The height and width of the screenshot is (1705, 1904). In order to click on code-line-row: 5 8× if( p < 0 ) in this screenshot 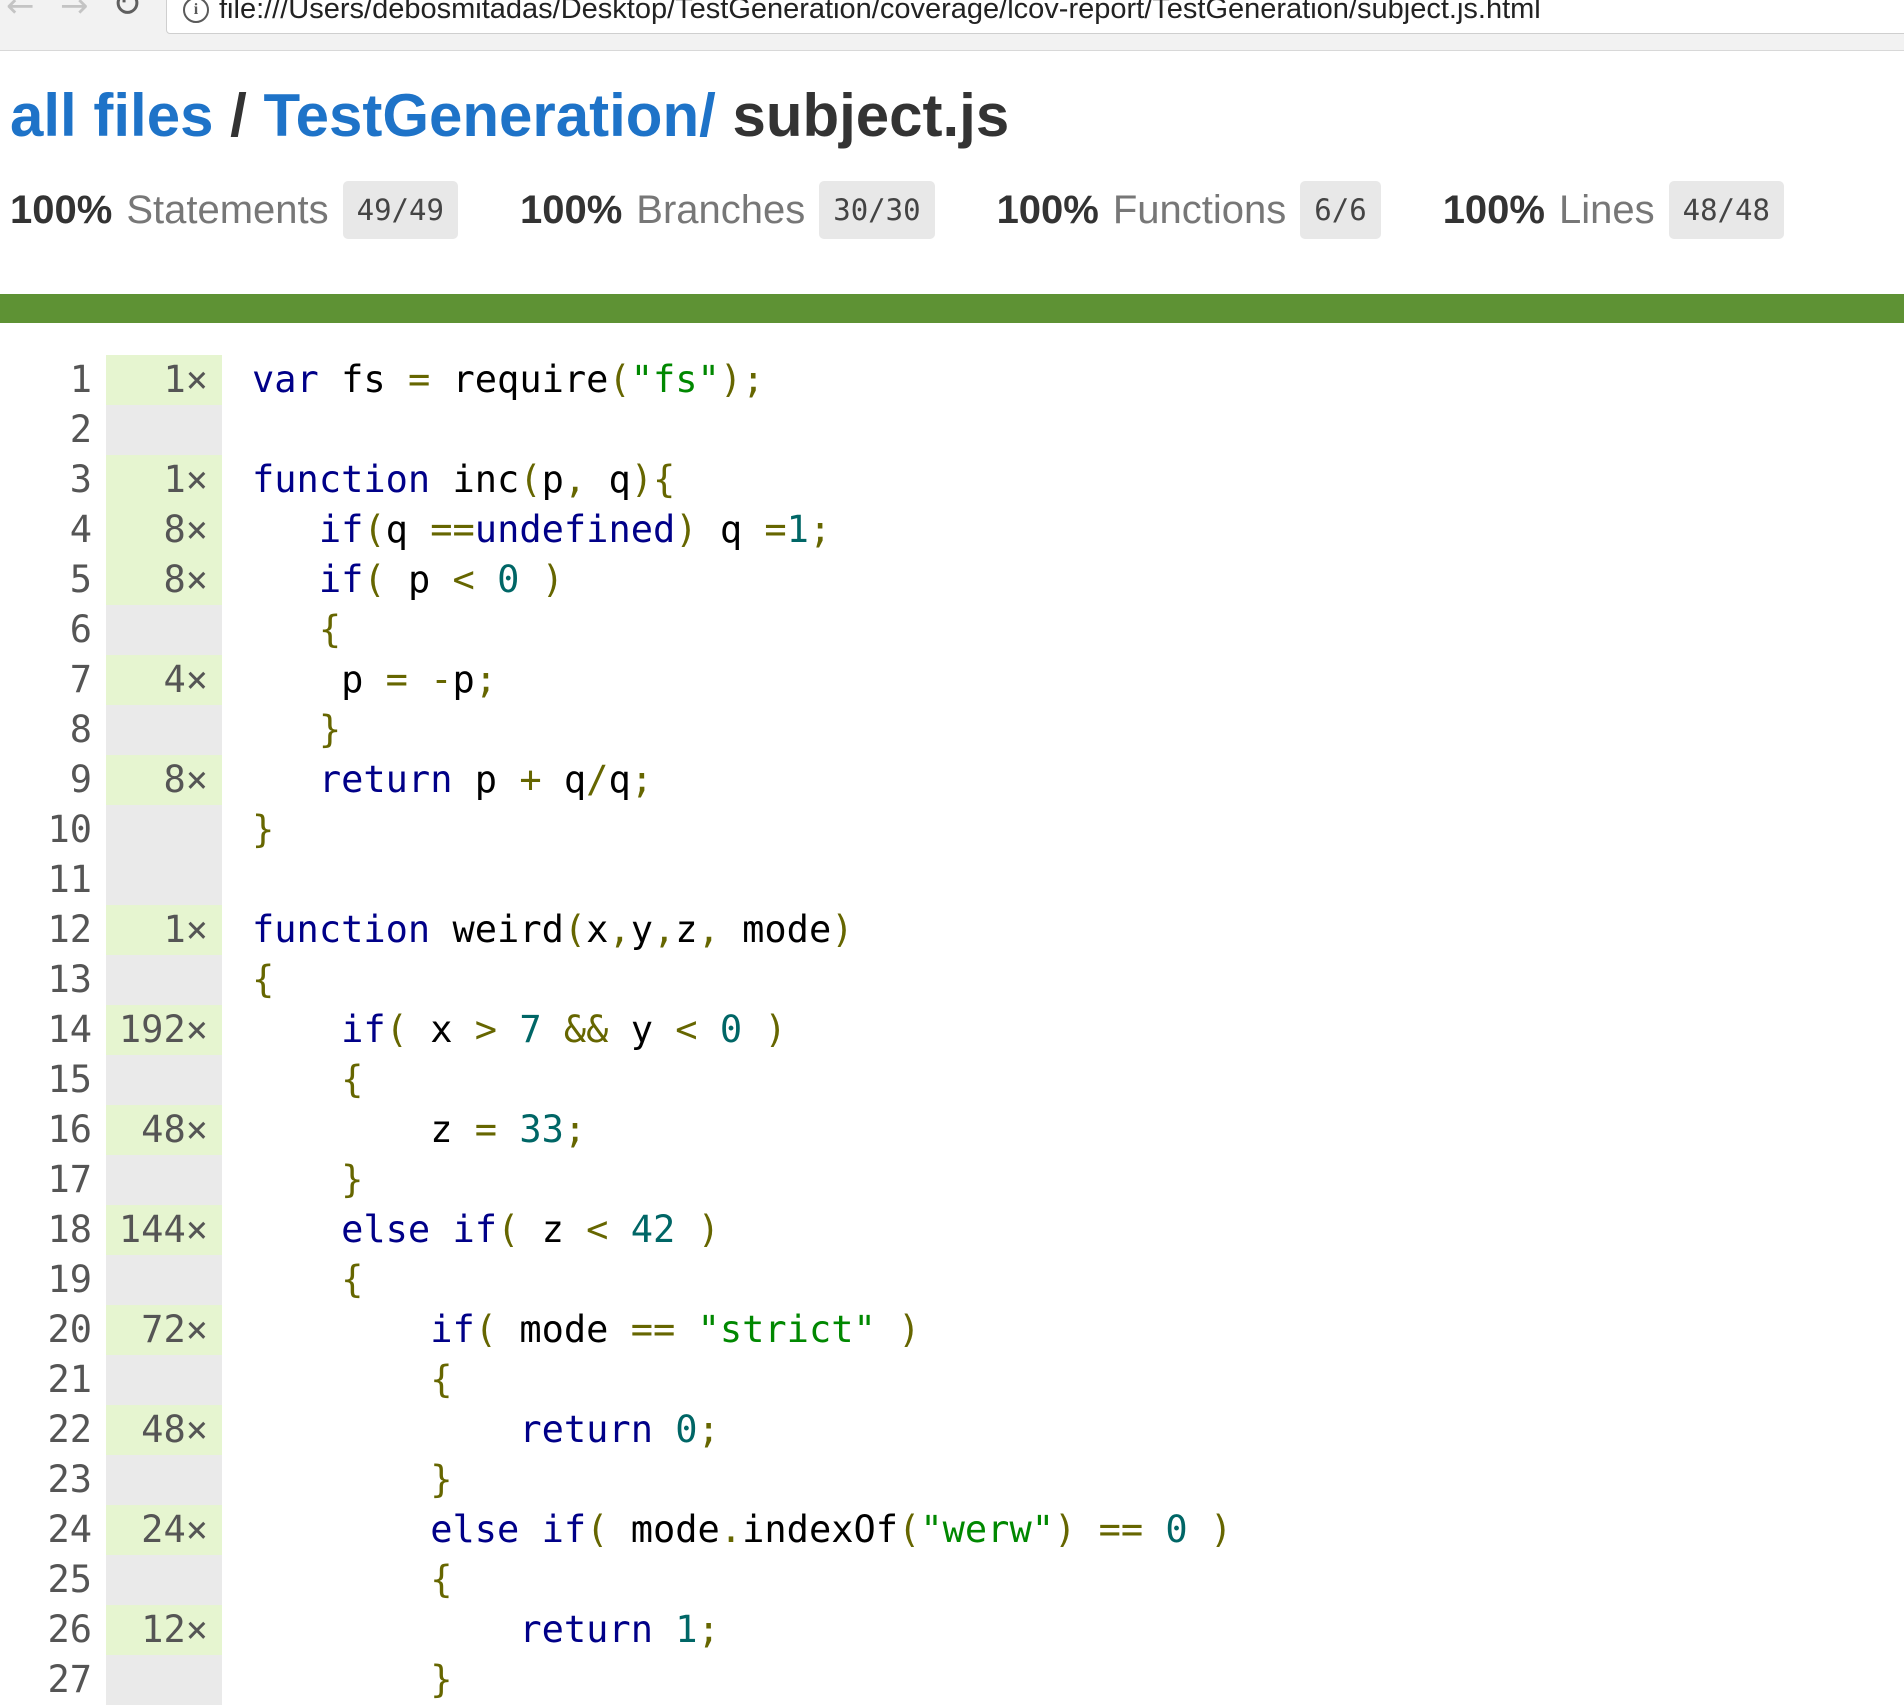, I will do `click(616, 580)`.